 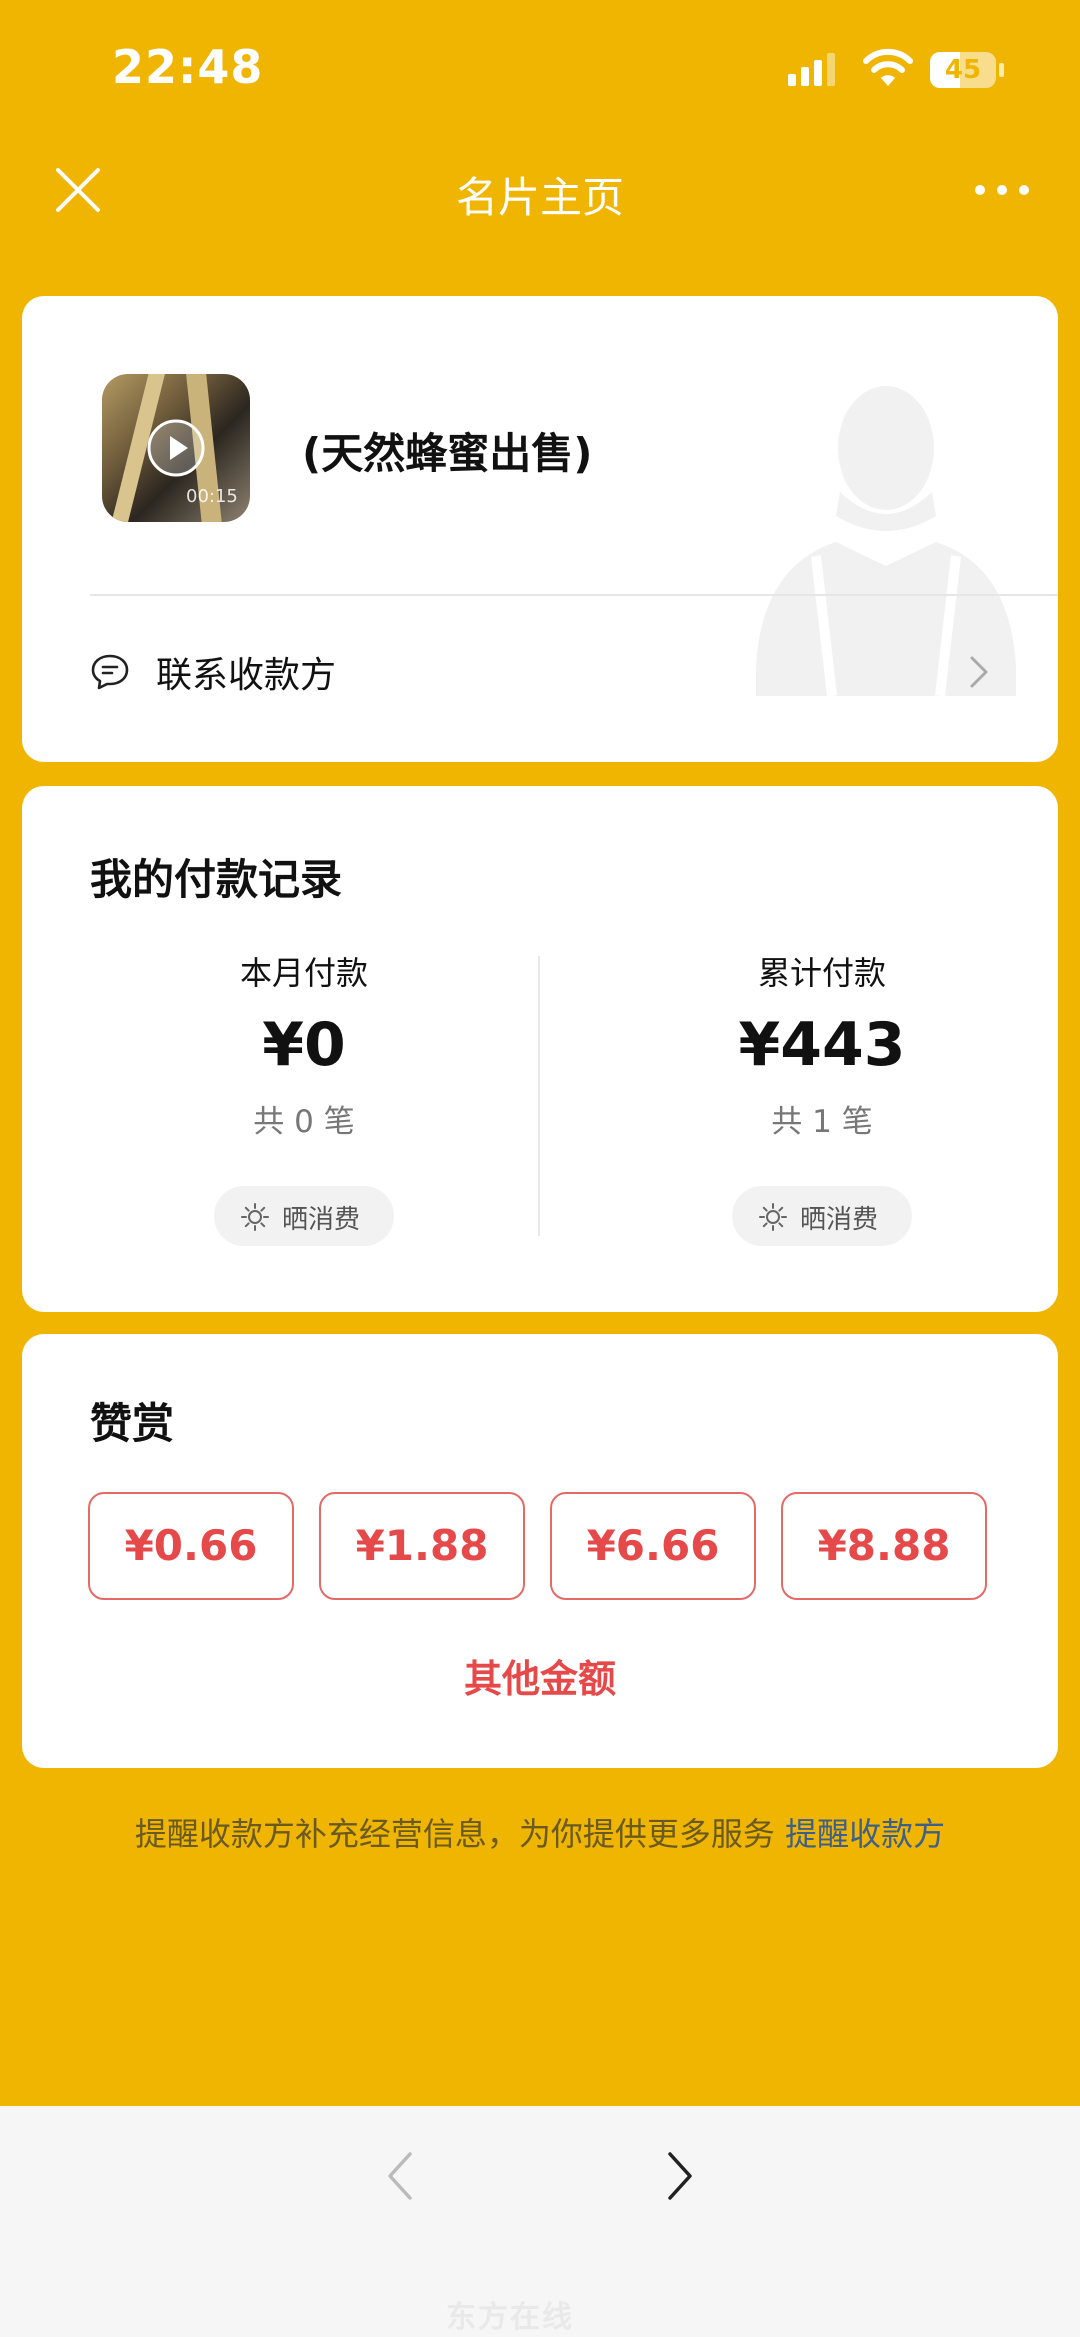 I want to click on remind-payee-link: 提醒收款方, so click(x=865, y=1834).